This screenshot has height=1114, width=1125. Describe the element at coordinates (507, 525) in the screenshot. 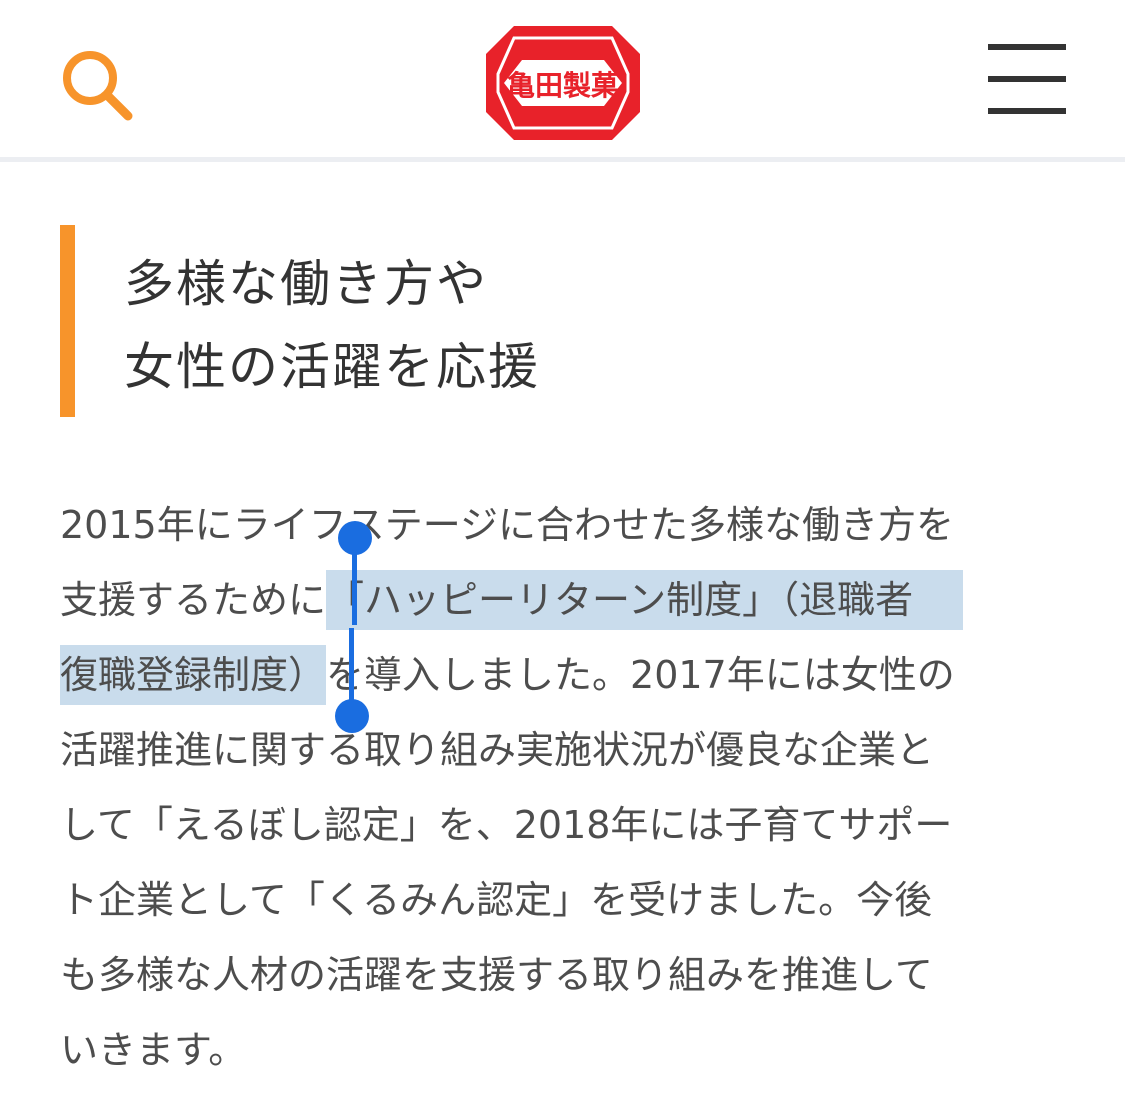

I see `paragraph-line: 2015年にライフステージに合わせた多様な働き方を` at that location.